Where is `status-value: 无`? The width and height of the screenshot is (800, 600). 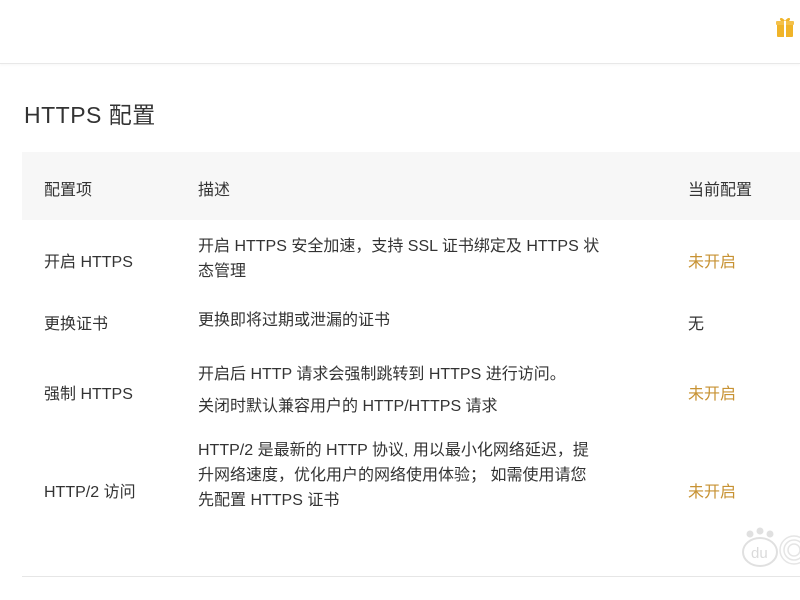
status-value: 无 is located at coordinates (696, 324).